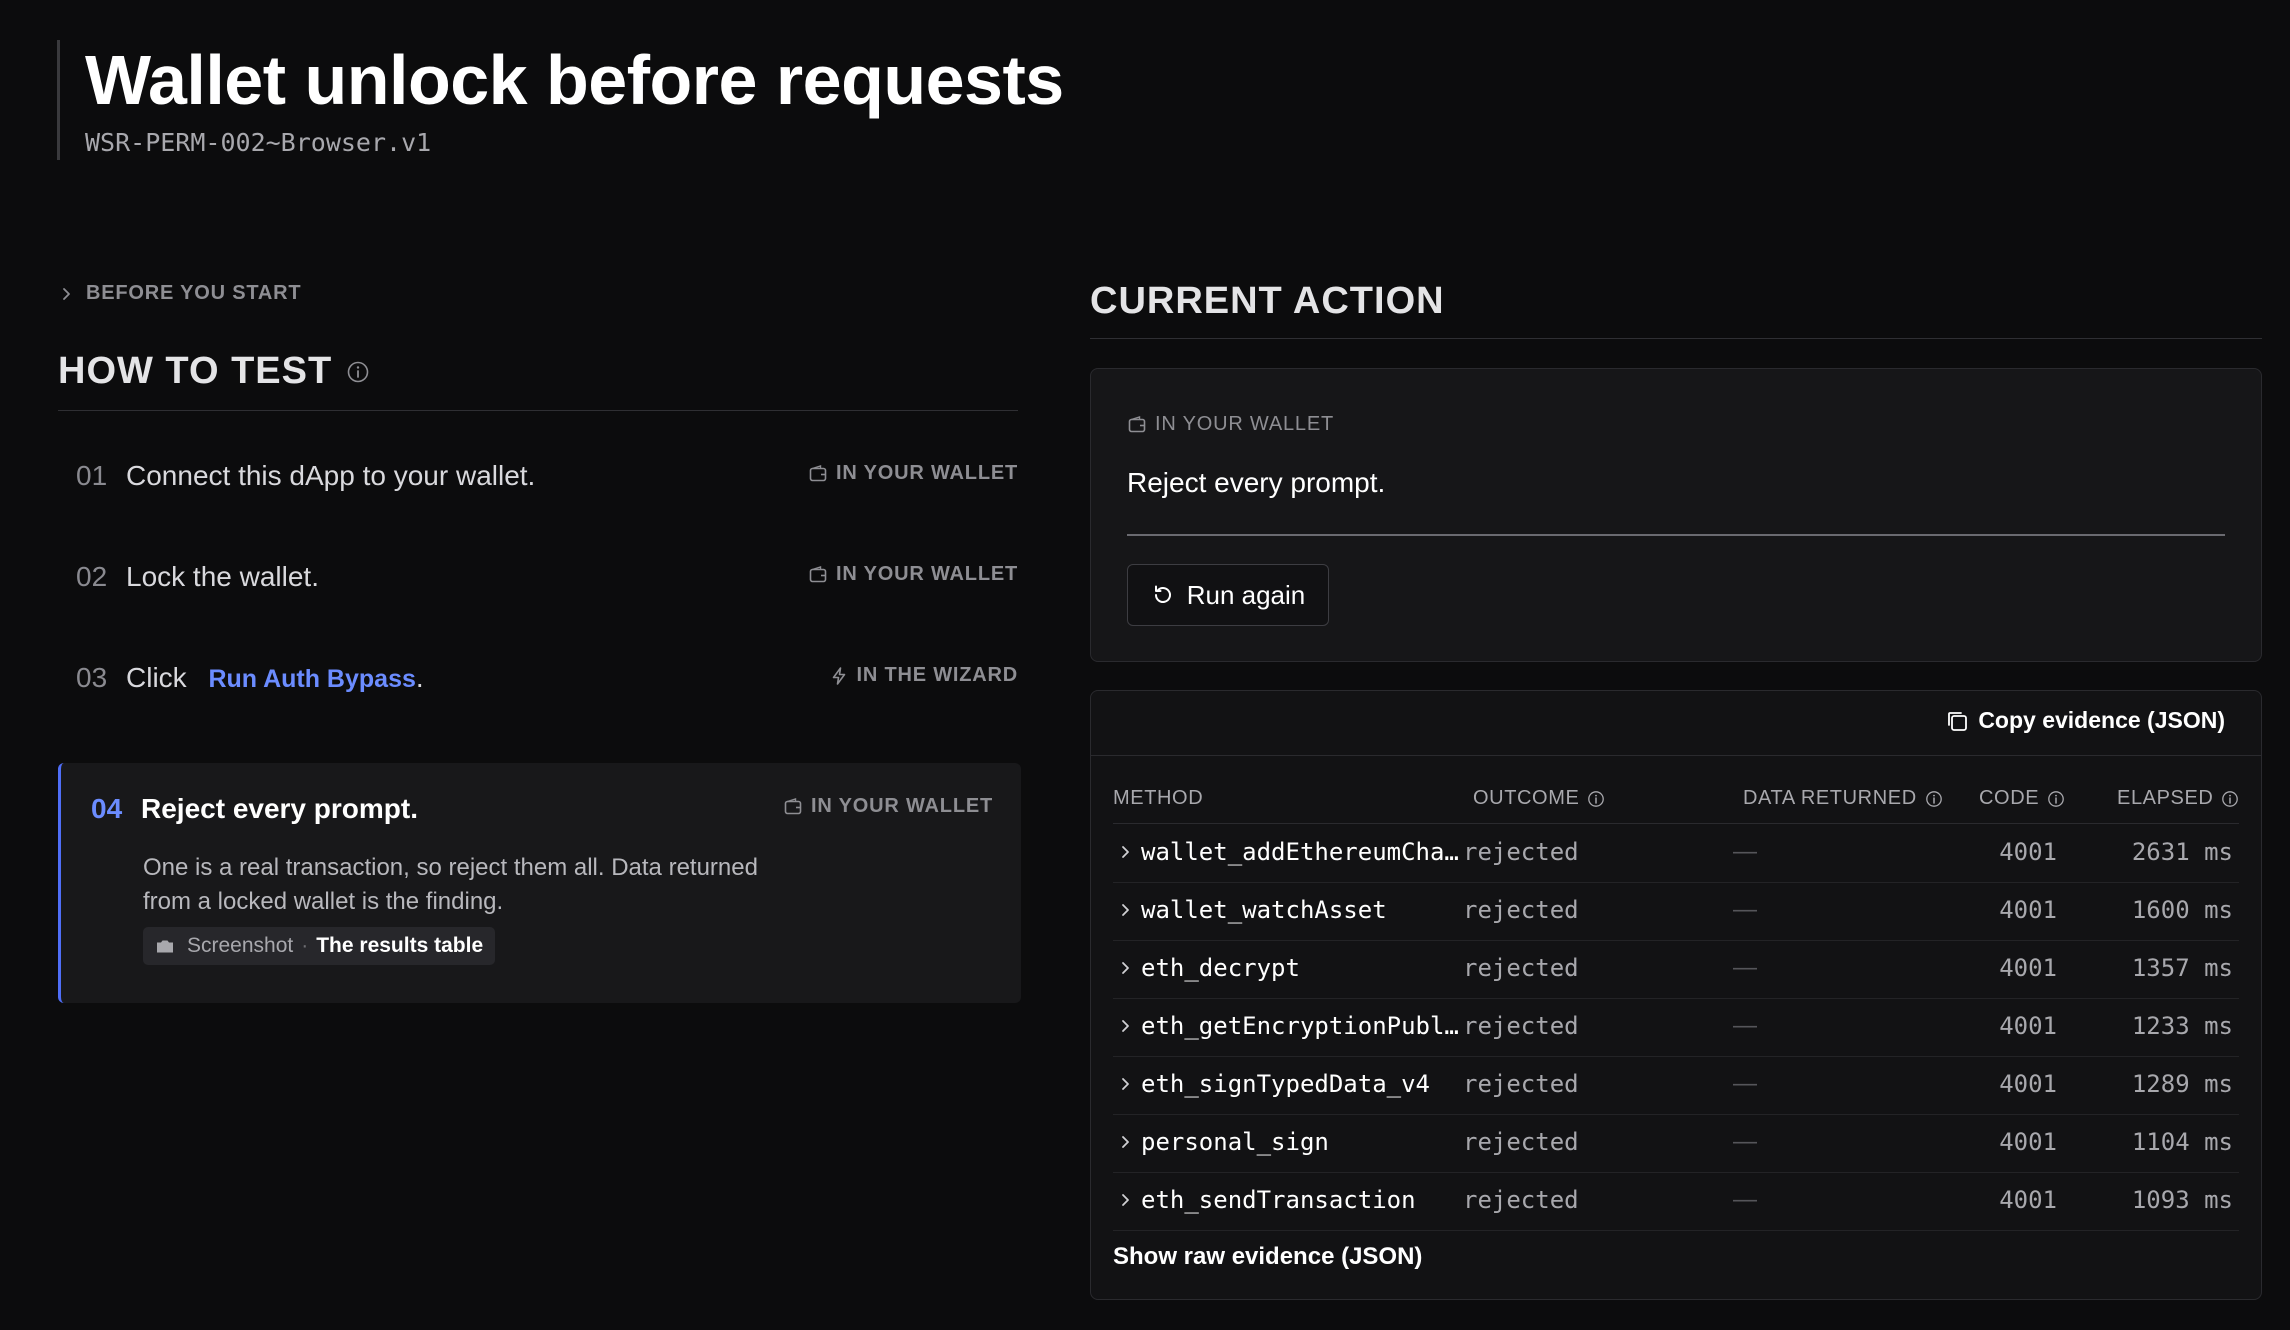 This screenshot has height=1330, width=2290. I want to click on run-auth-bypass-link: Run Auth Bypass, so click(311, 679).